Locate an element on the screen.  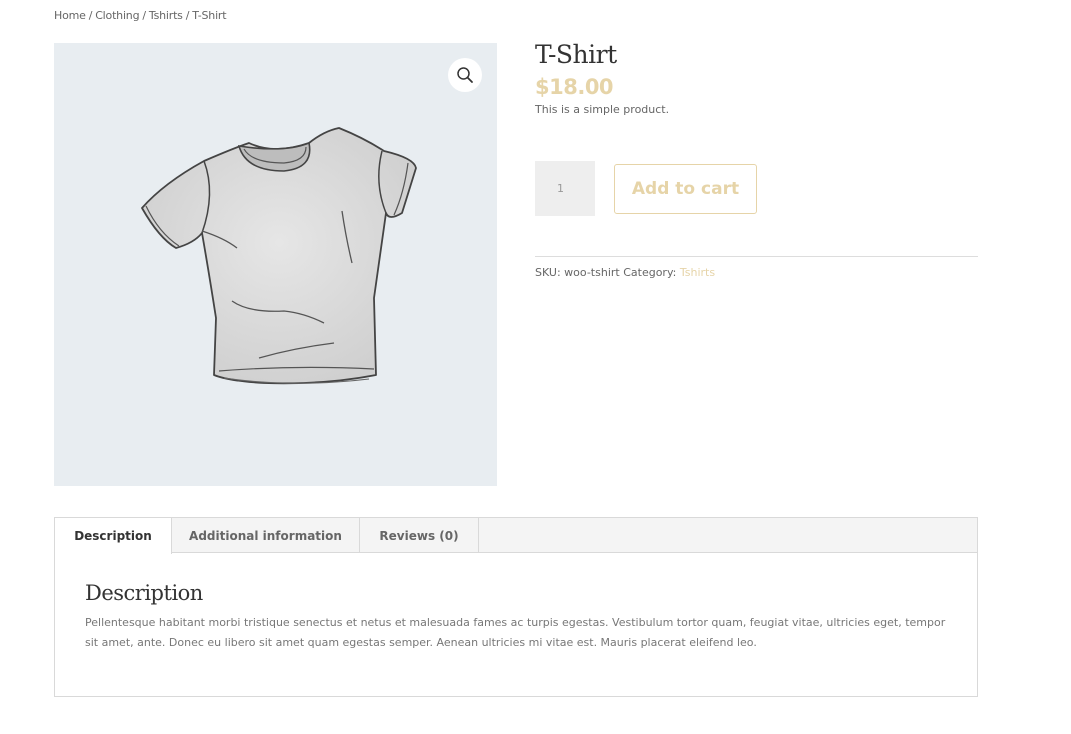
category-link: Tshirts is located at coordinates (697, 272).